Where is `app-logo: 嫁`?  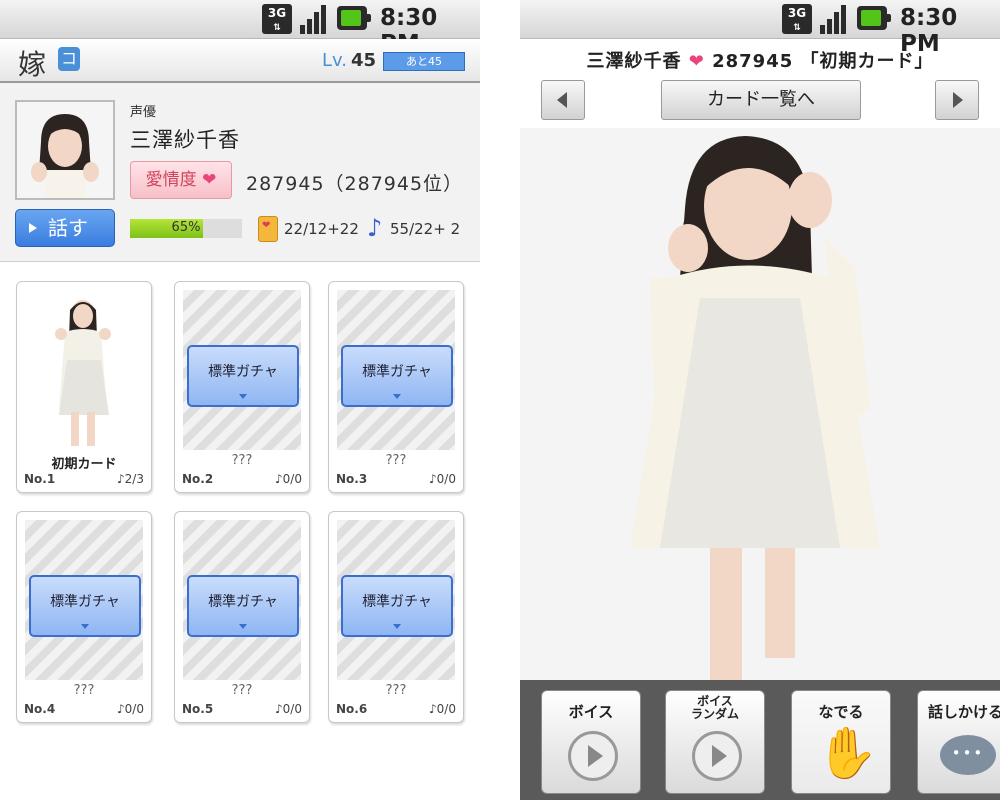 app-logo: 嫁 is located at coordinates (32, 64).